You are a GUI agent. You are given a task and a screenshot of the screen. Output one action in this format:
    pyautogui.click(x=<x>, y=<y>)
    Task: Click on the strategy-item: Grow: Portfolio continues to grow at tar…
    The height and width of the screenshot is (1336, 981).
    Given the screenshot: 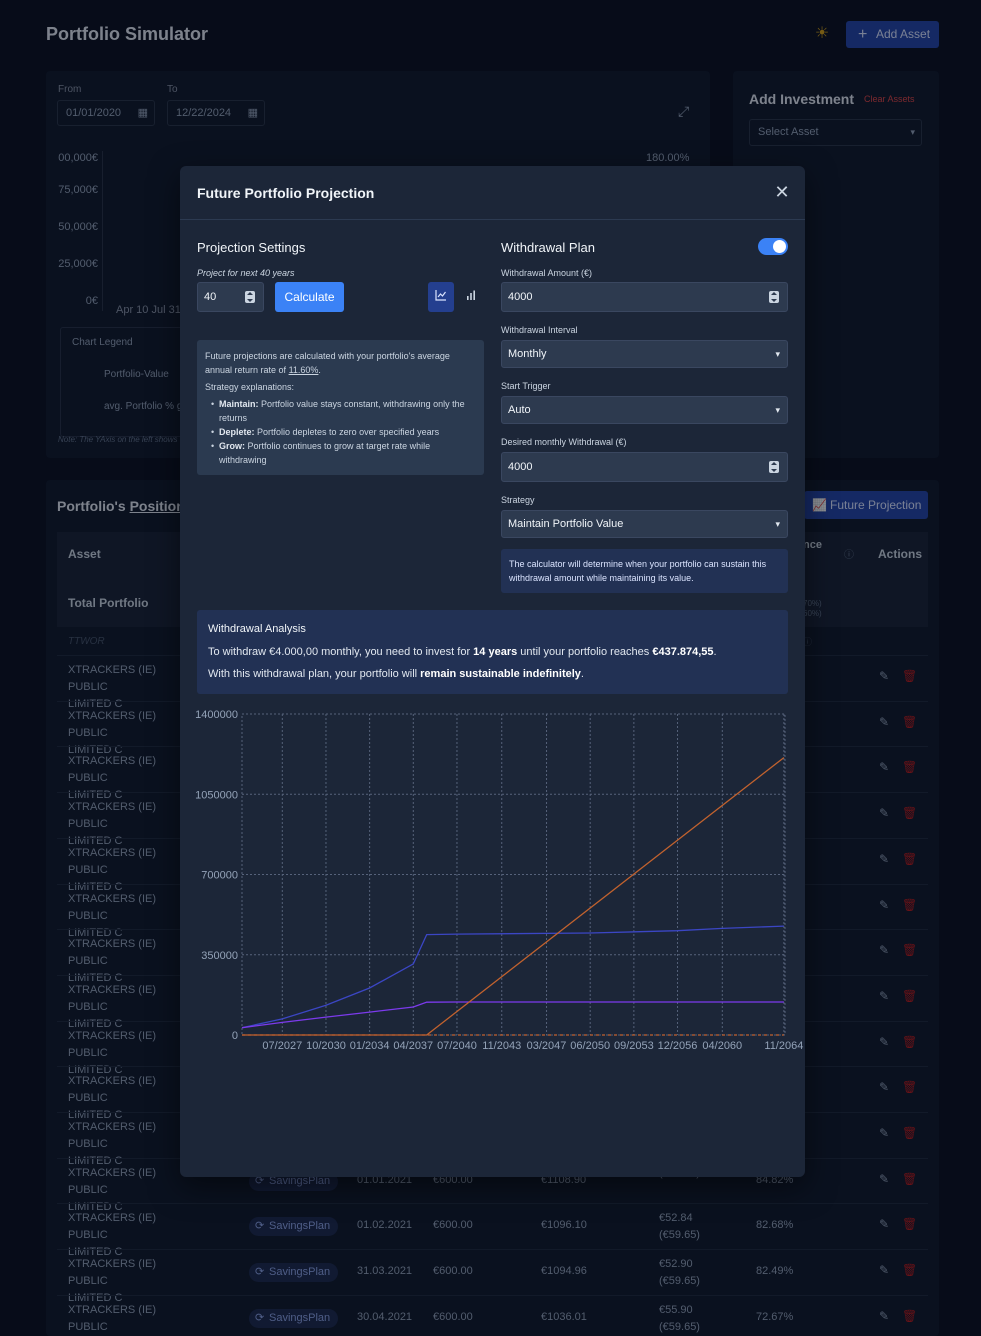 What is the action you would take?
    pyautogui.click(x=343, y=453)
    